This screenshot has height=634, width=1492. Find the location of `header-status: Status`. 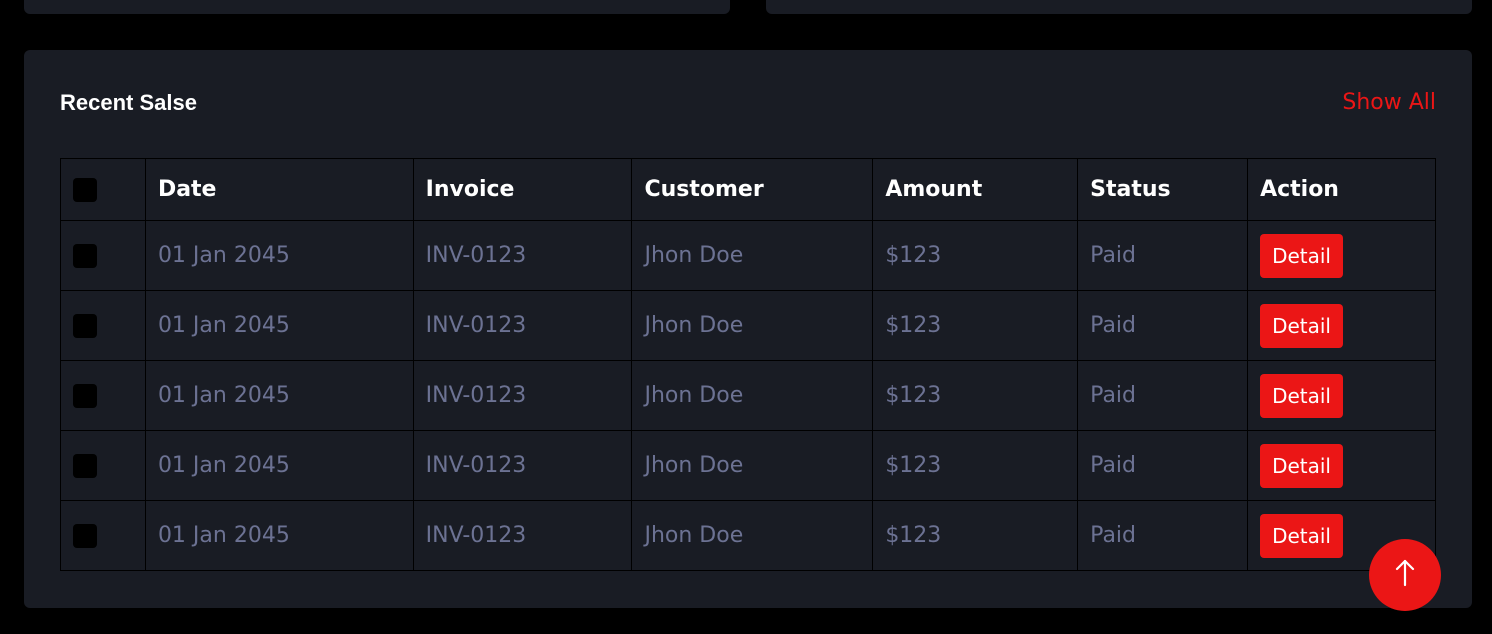

header-status: Status is located at coordinates (1163, 189).